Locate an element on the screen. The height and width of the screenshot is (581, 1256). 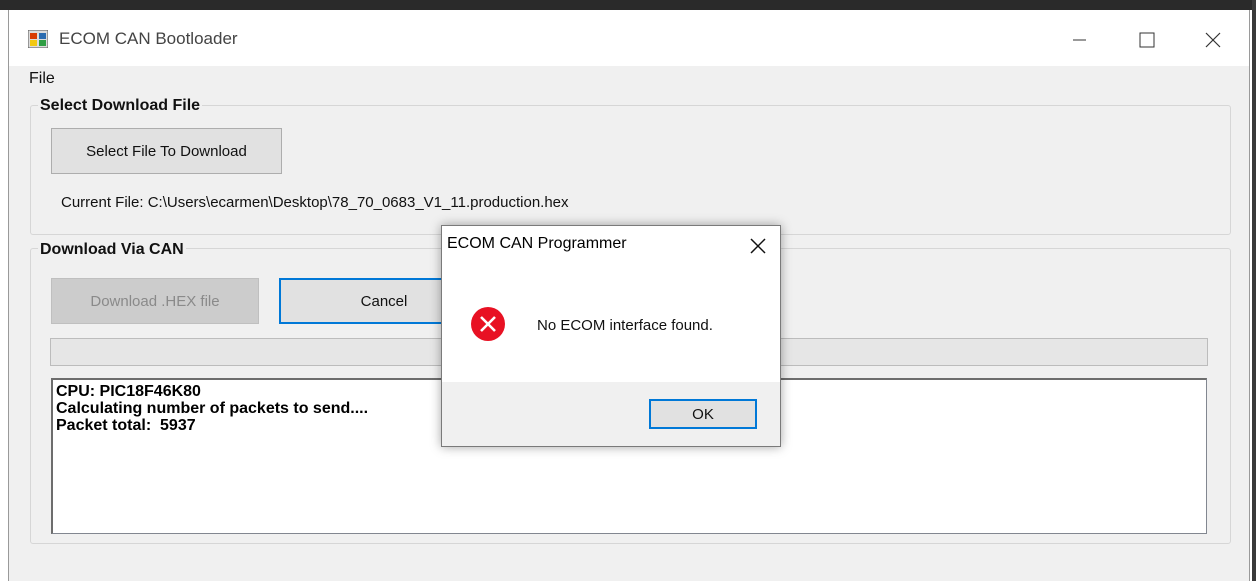
download-hex-button: Download .HEX file is located at coordinates (155, 301).